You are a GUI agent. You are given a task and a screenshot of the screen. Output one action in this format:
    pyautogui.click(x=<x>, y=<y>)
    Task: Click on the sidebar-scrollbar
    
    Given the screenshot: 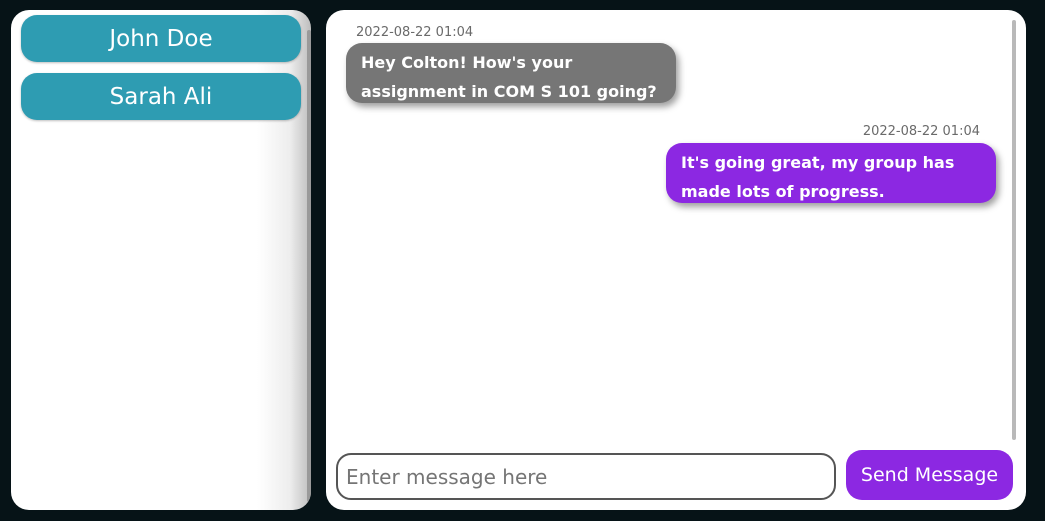 What is the action you would take?
    pyautogui.click(x=309, y=266)
    